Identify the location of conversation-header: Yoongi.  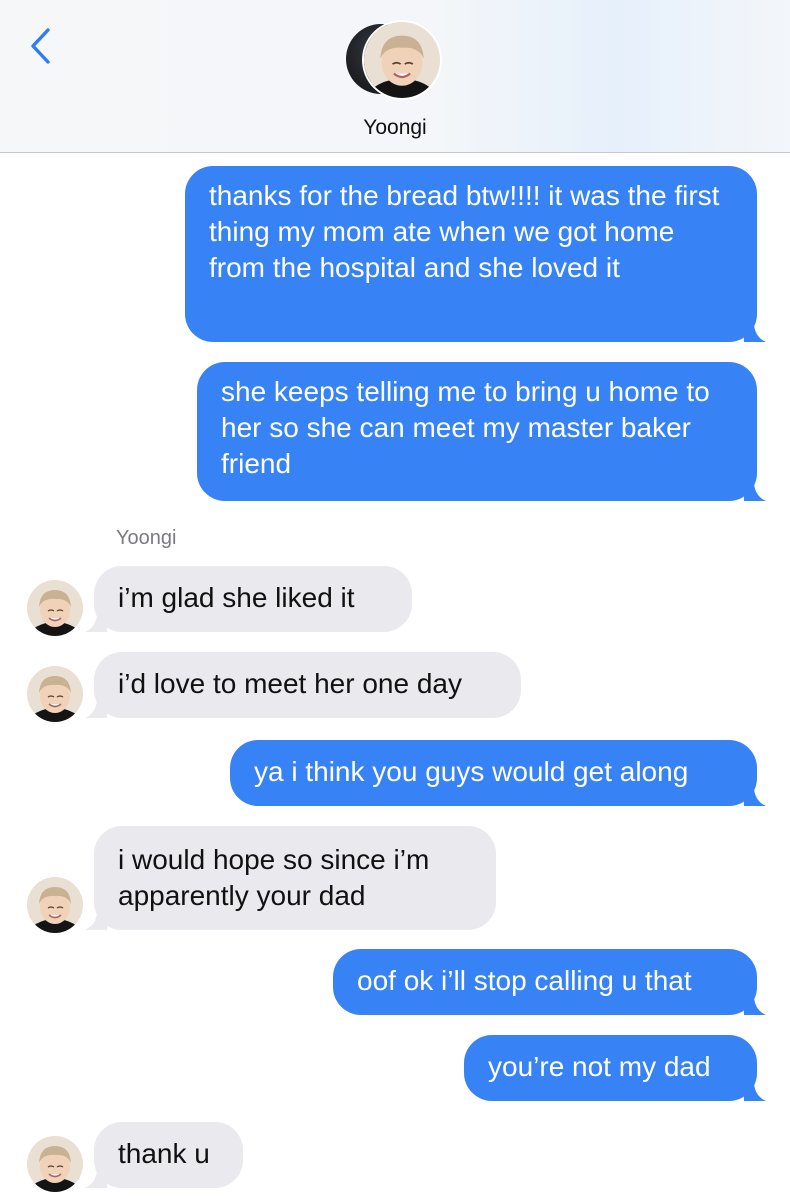
(395, 76).